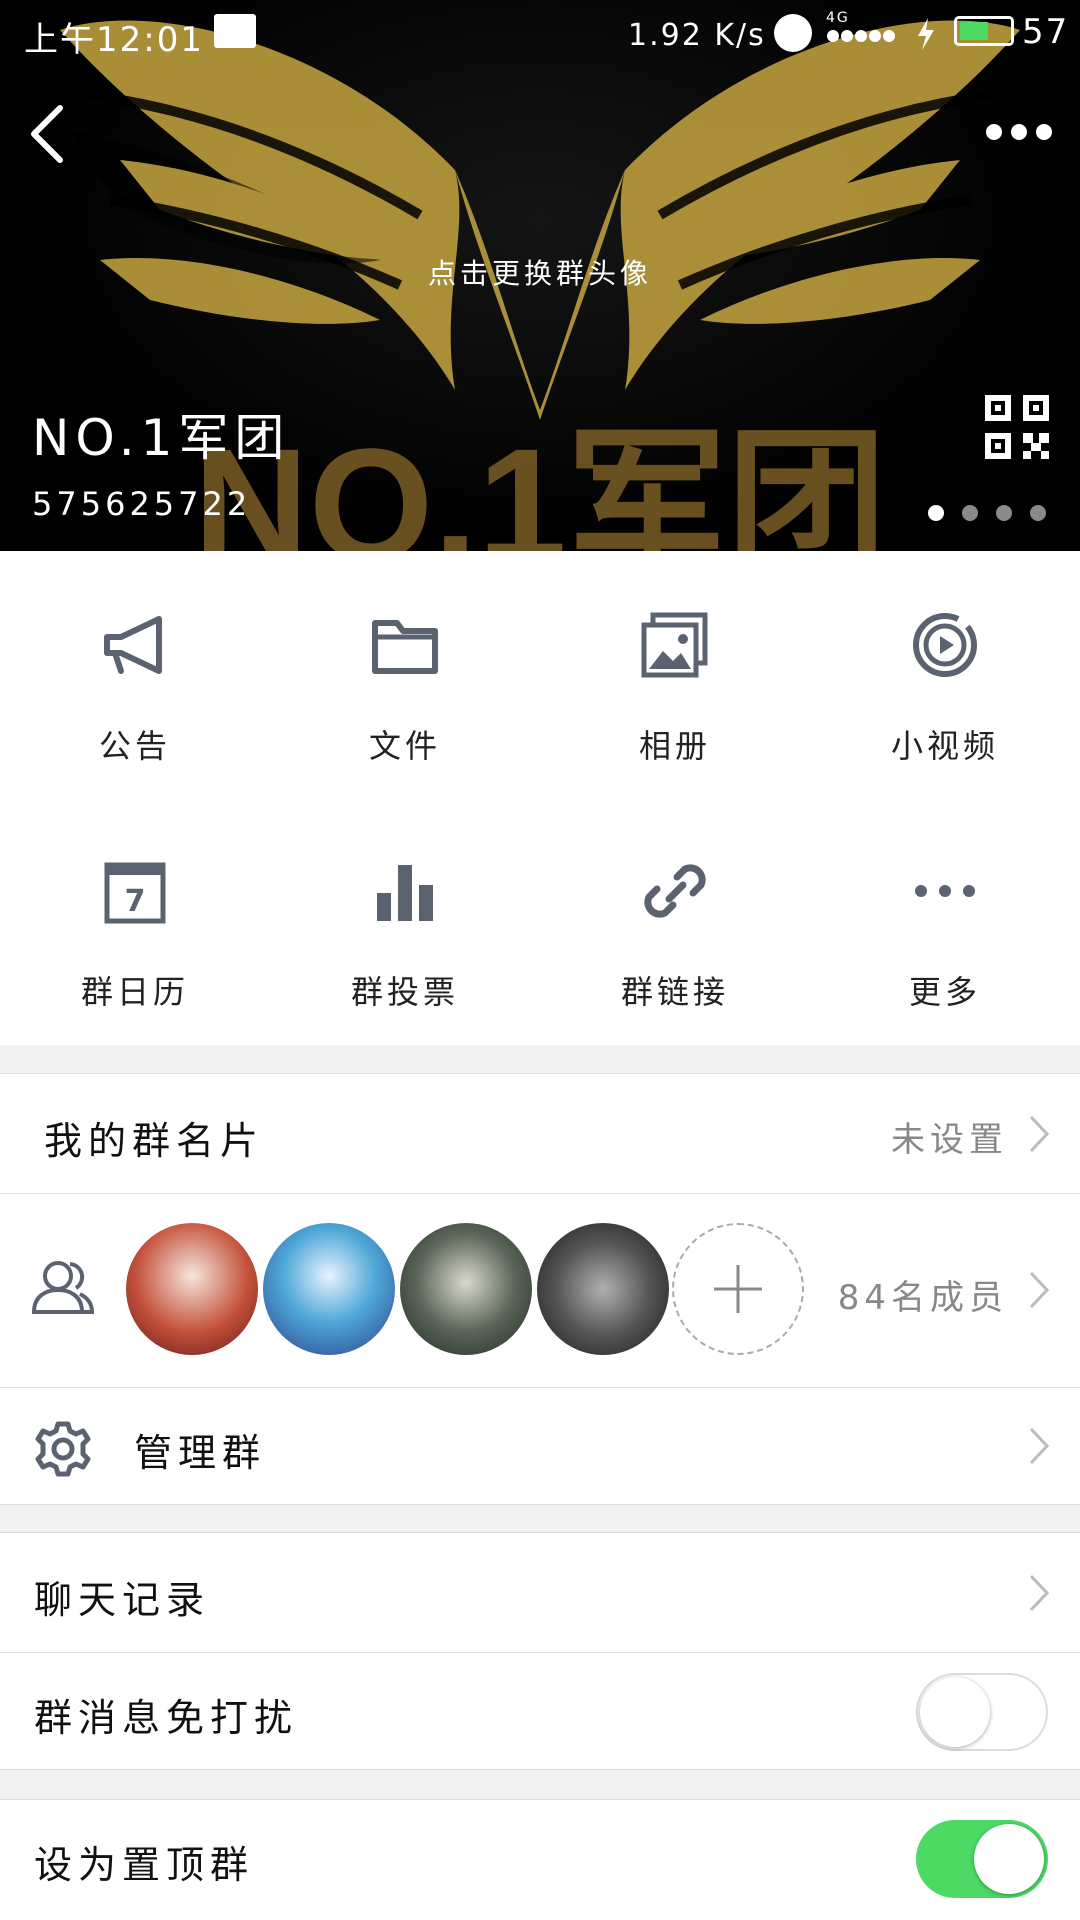 The width and height of the screenshot is (1080, 1920). I want to click on my-group-card-value: 未设置, so click(949, 1140).